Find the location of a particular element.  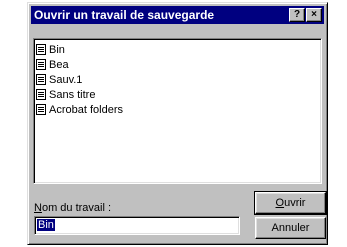

open-button: Ouvrir is located at coordinates (290, 203).